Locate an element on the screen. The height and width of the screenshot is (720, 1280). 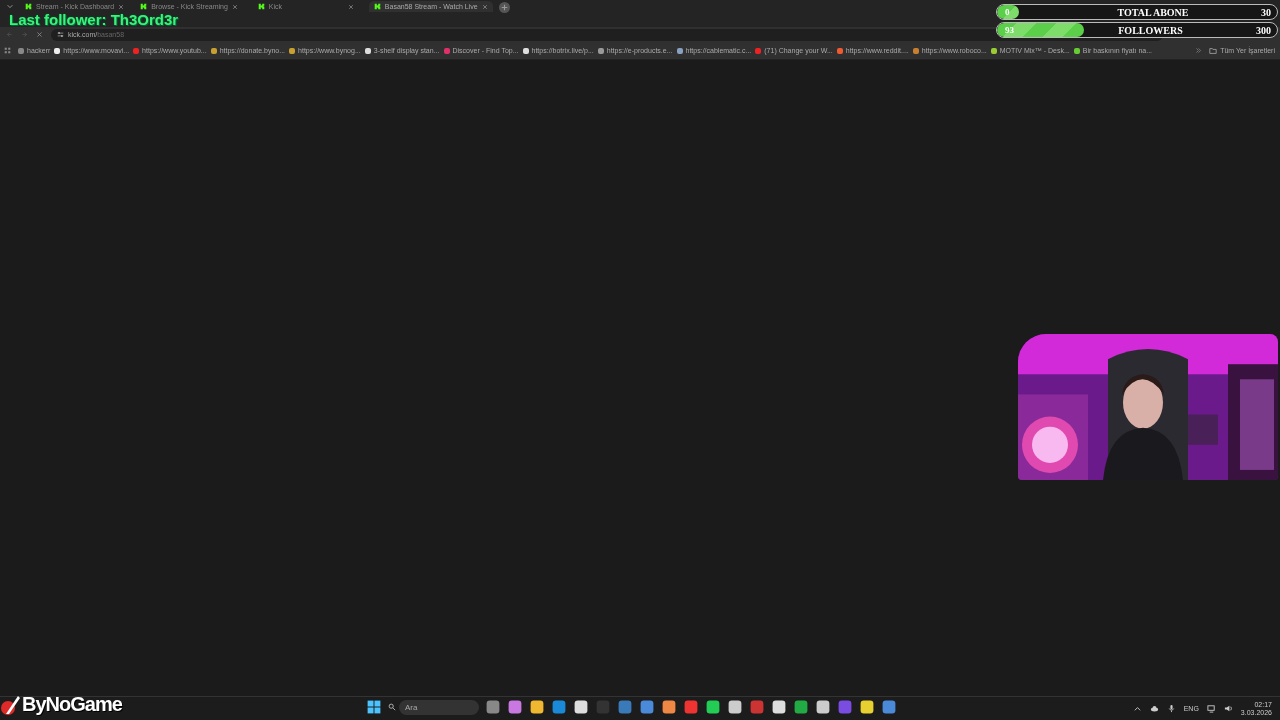
microphone-icon is located at coordinates (1171, 708).